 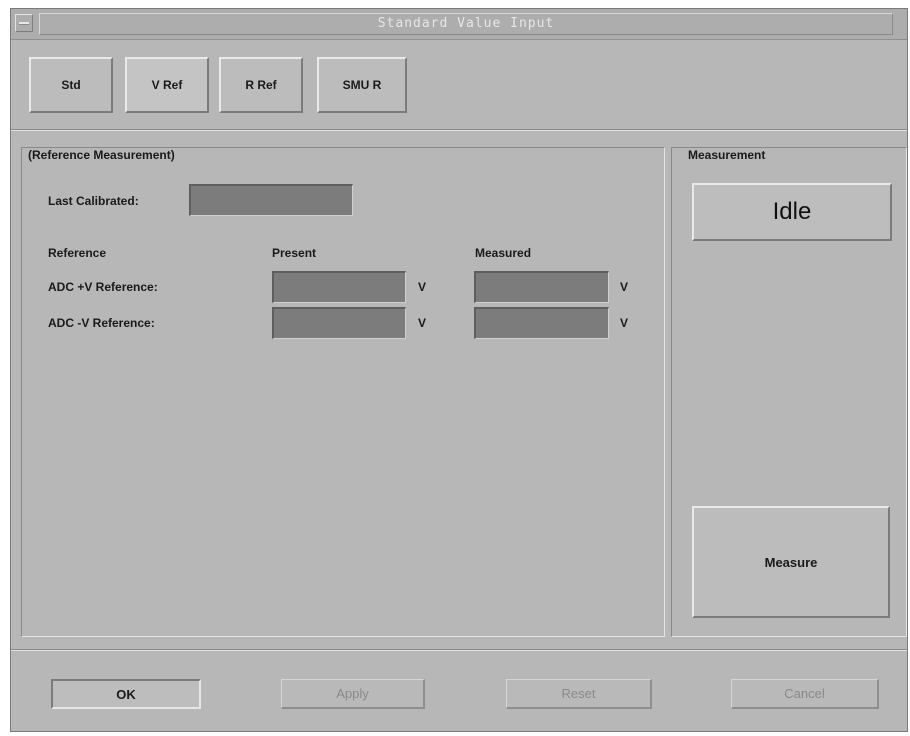 What do you see at coordinates (353, 694) in the screenshot?
I see `apply-button: Apply` at bounding box center [353, 694].